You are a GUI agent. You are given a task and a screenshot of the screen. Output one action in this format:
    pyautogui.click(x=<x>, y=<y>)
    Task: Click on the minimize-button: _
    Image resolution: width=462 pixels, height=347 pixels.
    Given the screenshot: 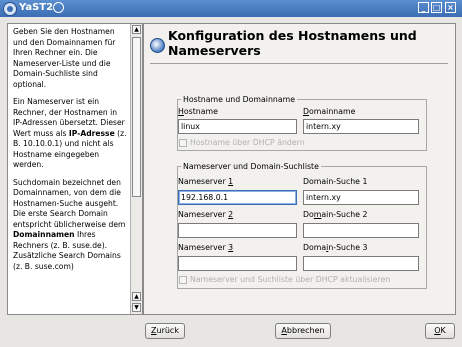 What is the action you would take?
    pyautogui.click(x=423, y=7)
    